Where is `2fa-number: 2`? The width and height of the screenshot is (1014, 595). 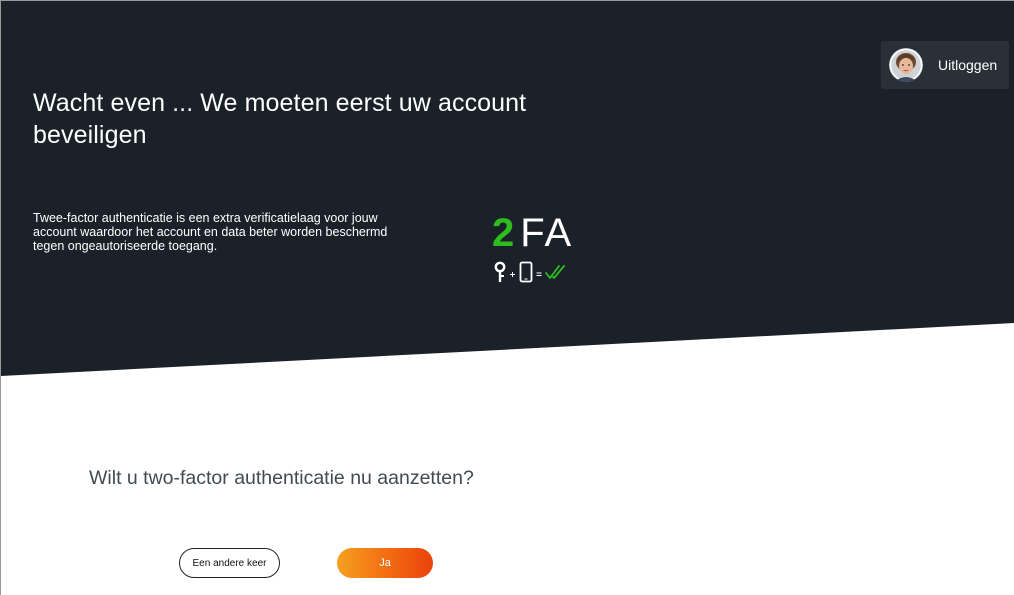
2fa-number: 2 is located at coordinates (504, 233).